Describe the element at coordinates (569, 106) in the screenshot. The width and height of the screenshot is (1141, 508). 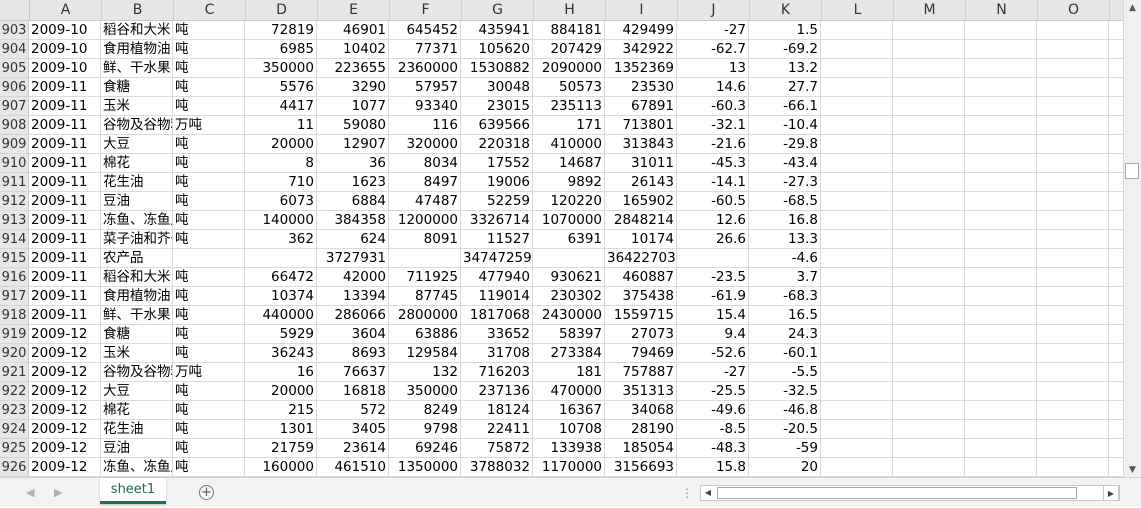
I see `cell-h: 235113` at that location.